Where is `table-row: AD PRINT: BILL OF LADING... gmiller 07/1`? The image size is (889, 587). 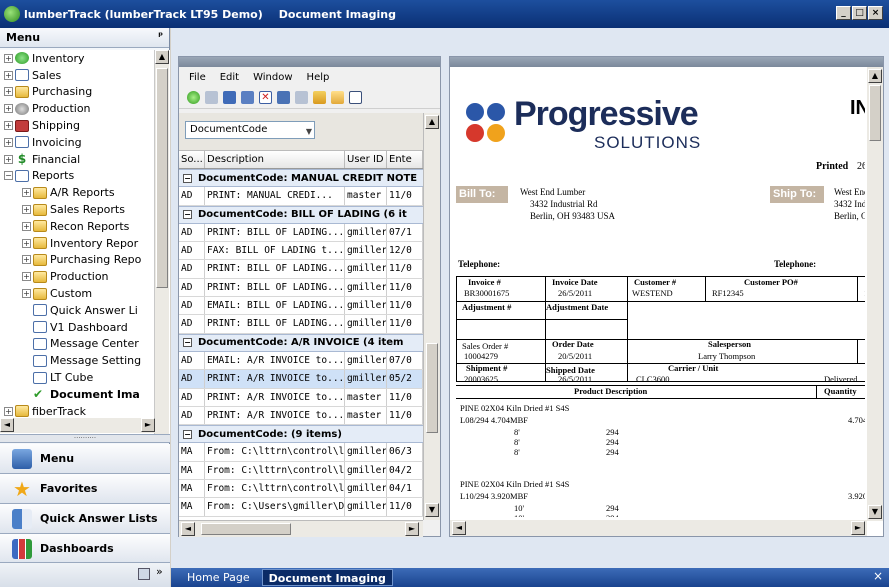
table-row: AD PRINT: BILL OF LADING... gmiller 07/1 is located at coordinates (301, 233).